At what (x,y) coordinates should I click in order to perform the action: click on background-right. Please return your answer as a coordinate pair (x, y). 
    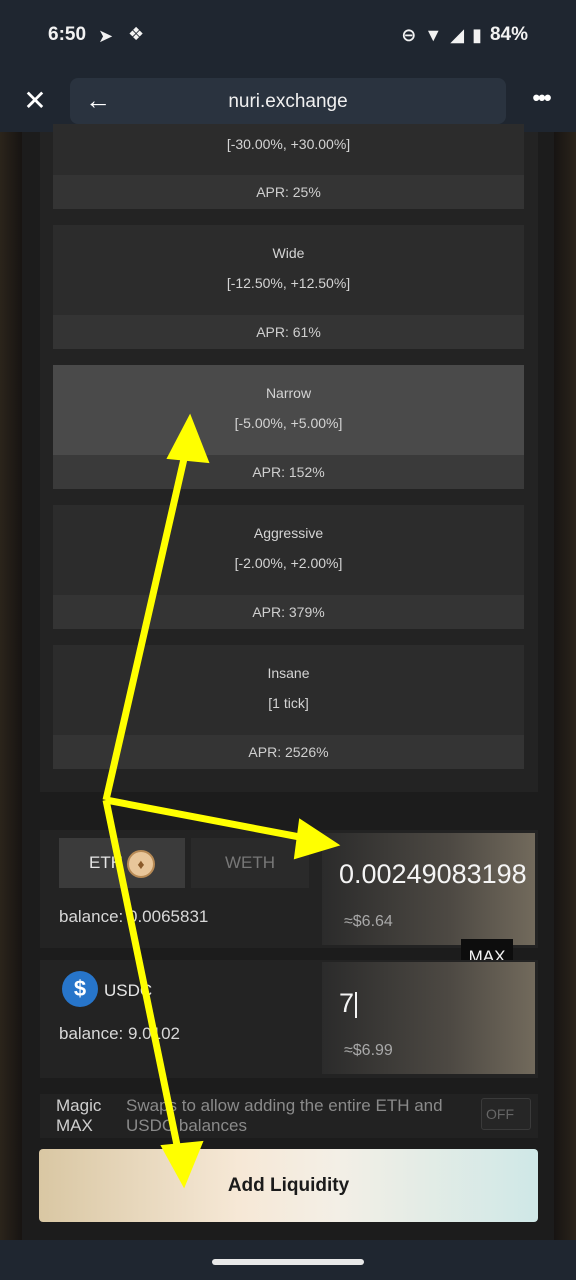
    Looking at the image, I should click on (565, 686).